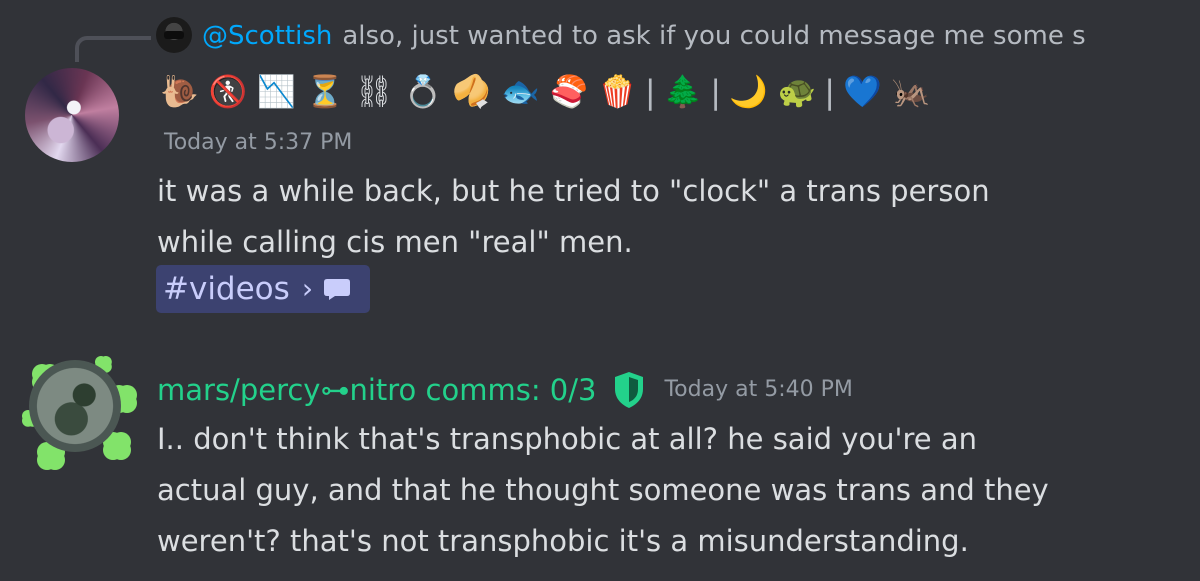 This screenshot has height=581, width=1200. What do you see at coordinates (228, 91) in the screenshot?
I see `no-pedestrians-icon: 🚷` at bounding box center [228, 91].